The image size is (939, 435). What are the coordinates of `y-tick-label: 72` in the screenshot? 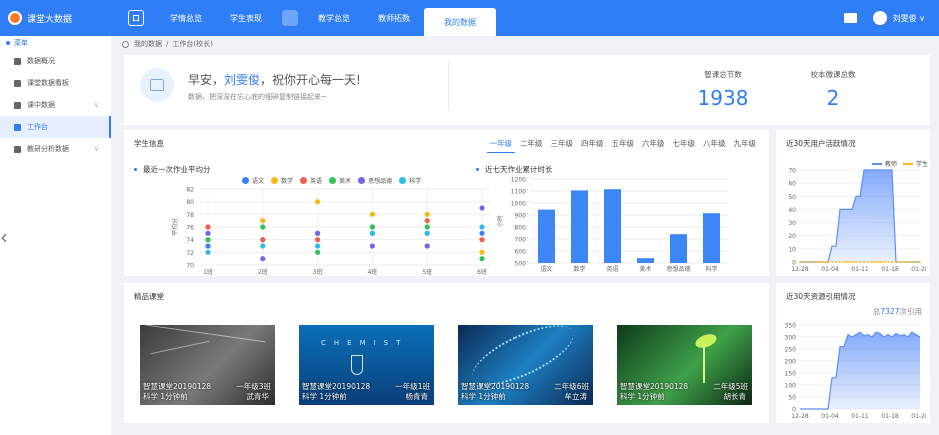 It's located at (190, 253).